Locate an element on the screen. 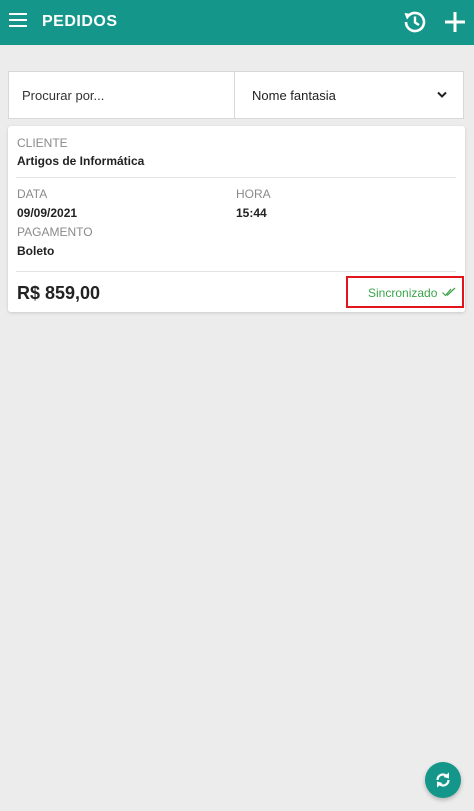 This screenshot has width=474, height=811. plus-icon is located at coordinates (455, 22).